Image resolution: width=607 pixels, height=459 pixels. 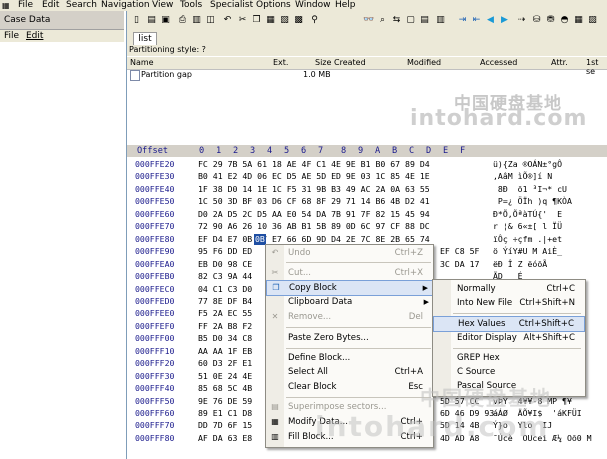 What do you see at coordinates (225, 388) in the screenshot?
I see `hex-bytes: 85 68 5C 4B` at bounding box center [225, 388].